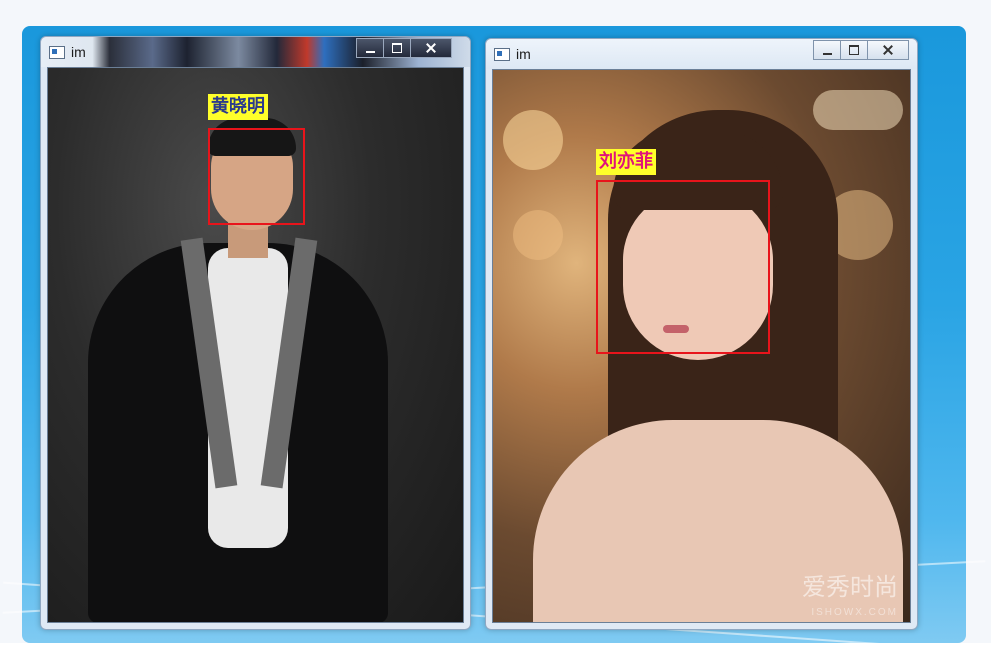 This screenshot has height=652, width=991. Describe the element at coordinates (850, 587) in the screenshot. I see `watermark-logo: 爱秀时尚` at that location.